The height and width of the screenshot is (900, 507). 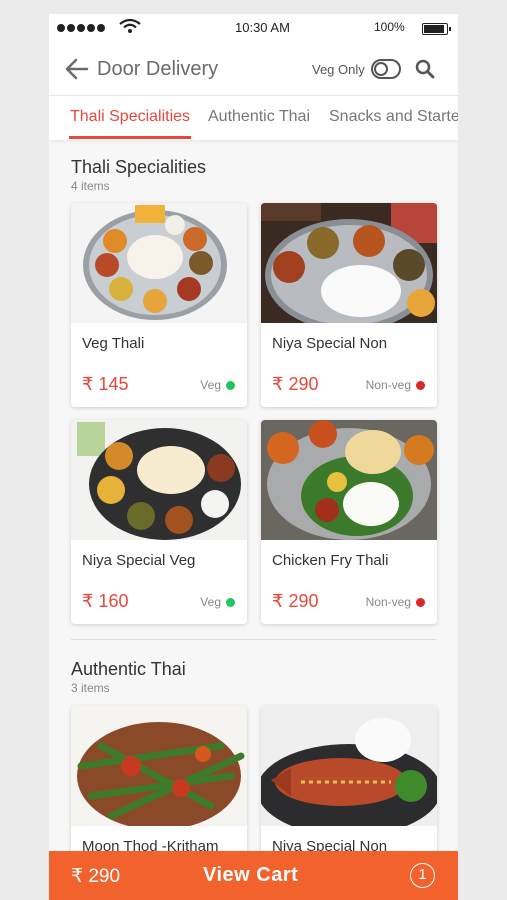 What do you see at coordinates (253, 639) in the screenshot?
I see `section-divider` at bounding box center [253, 639].